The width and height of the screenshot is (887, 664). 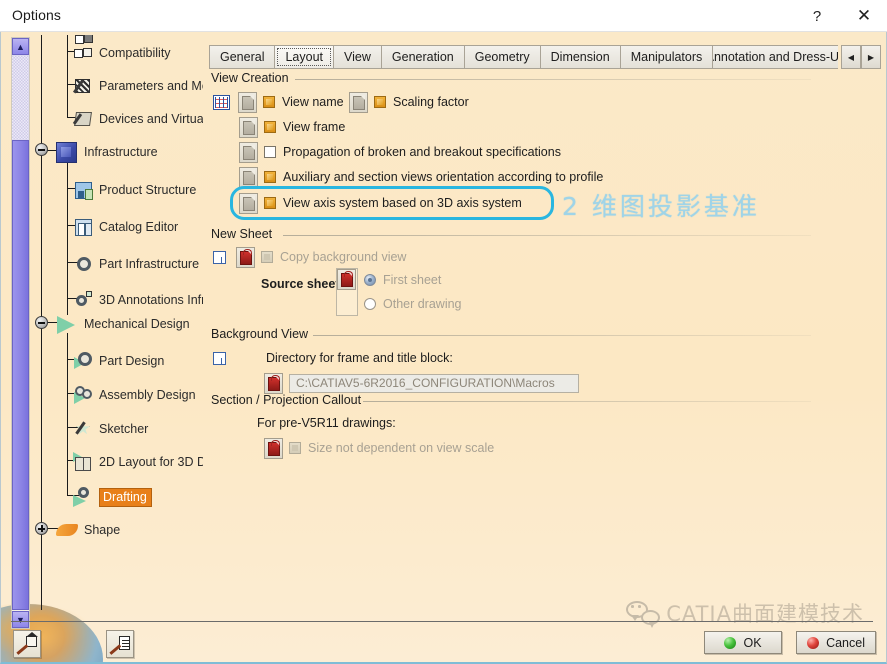 I want to click on scroll-up-icon: ▲, so click(x=20, y=46).